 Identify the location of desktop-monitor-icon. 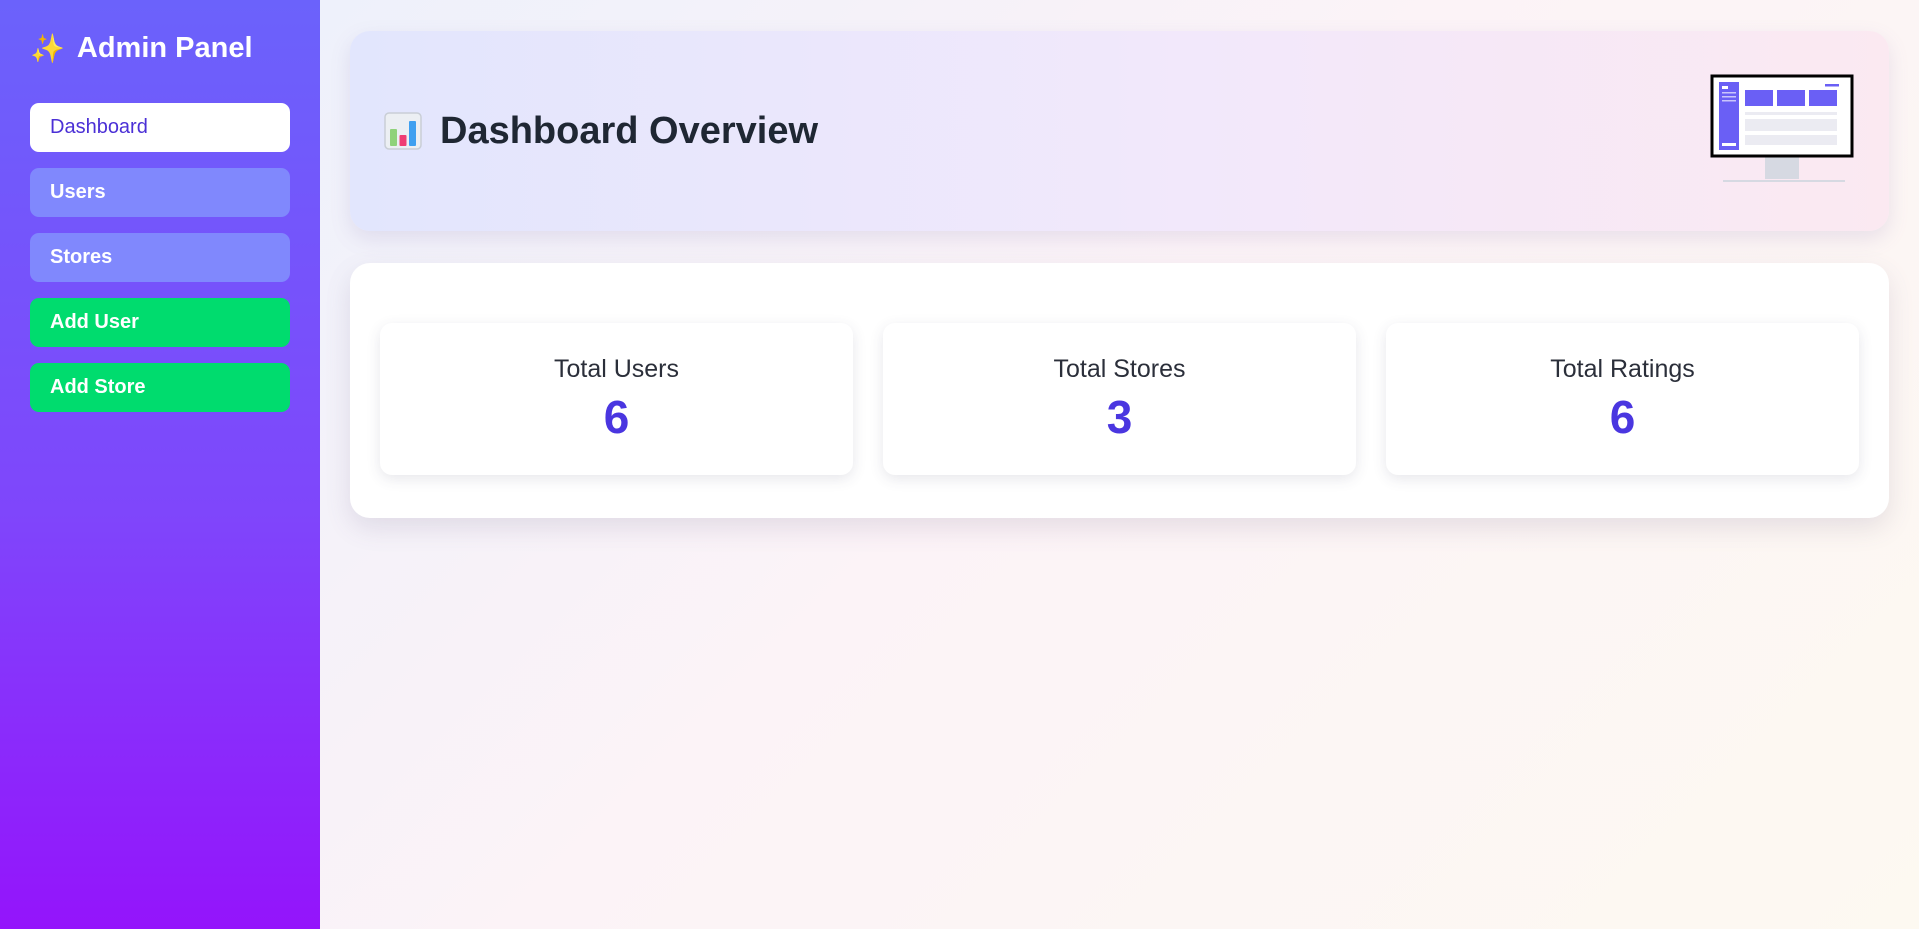
(1784, 131).